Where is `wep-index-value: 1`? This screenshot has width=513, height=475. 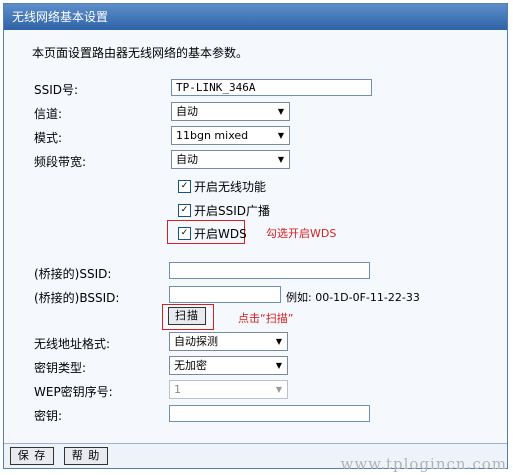
wep-index-value: 1 is located at coordinates (177, 389).